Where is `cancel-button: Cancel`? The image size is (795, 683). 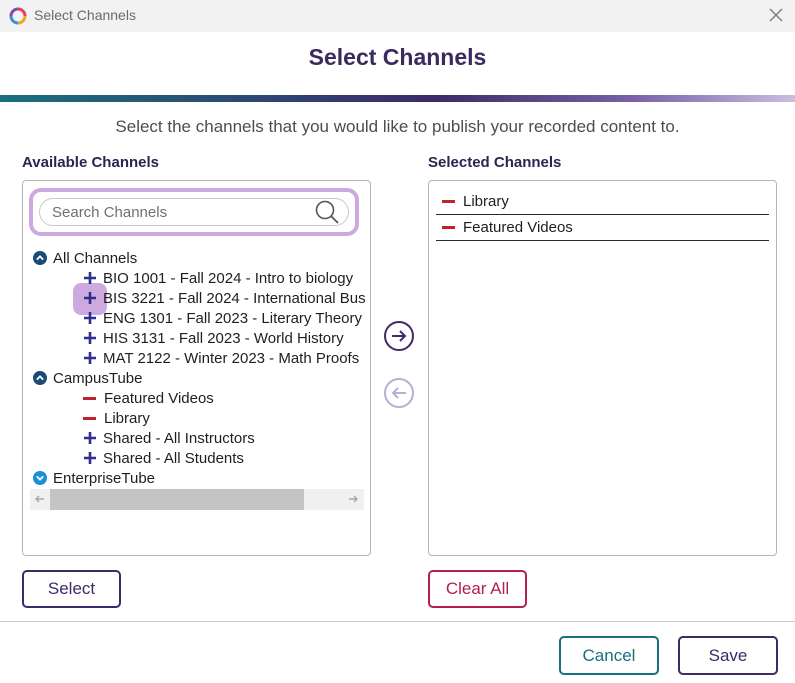
cancel-button: Cancel is located at coordinates (609, 655).